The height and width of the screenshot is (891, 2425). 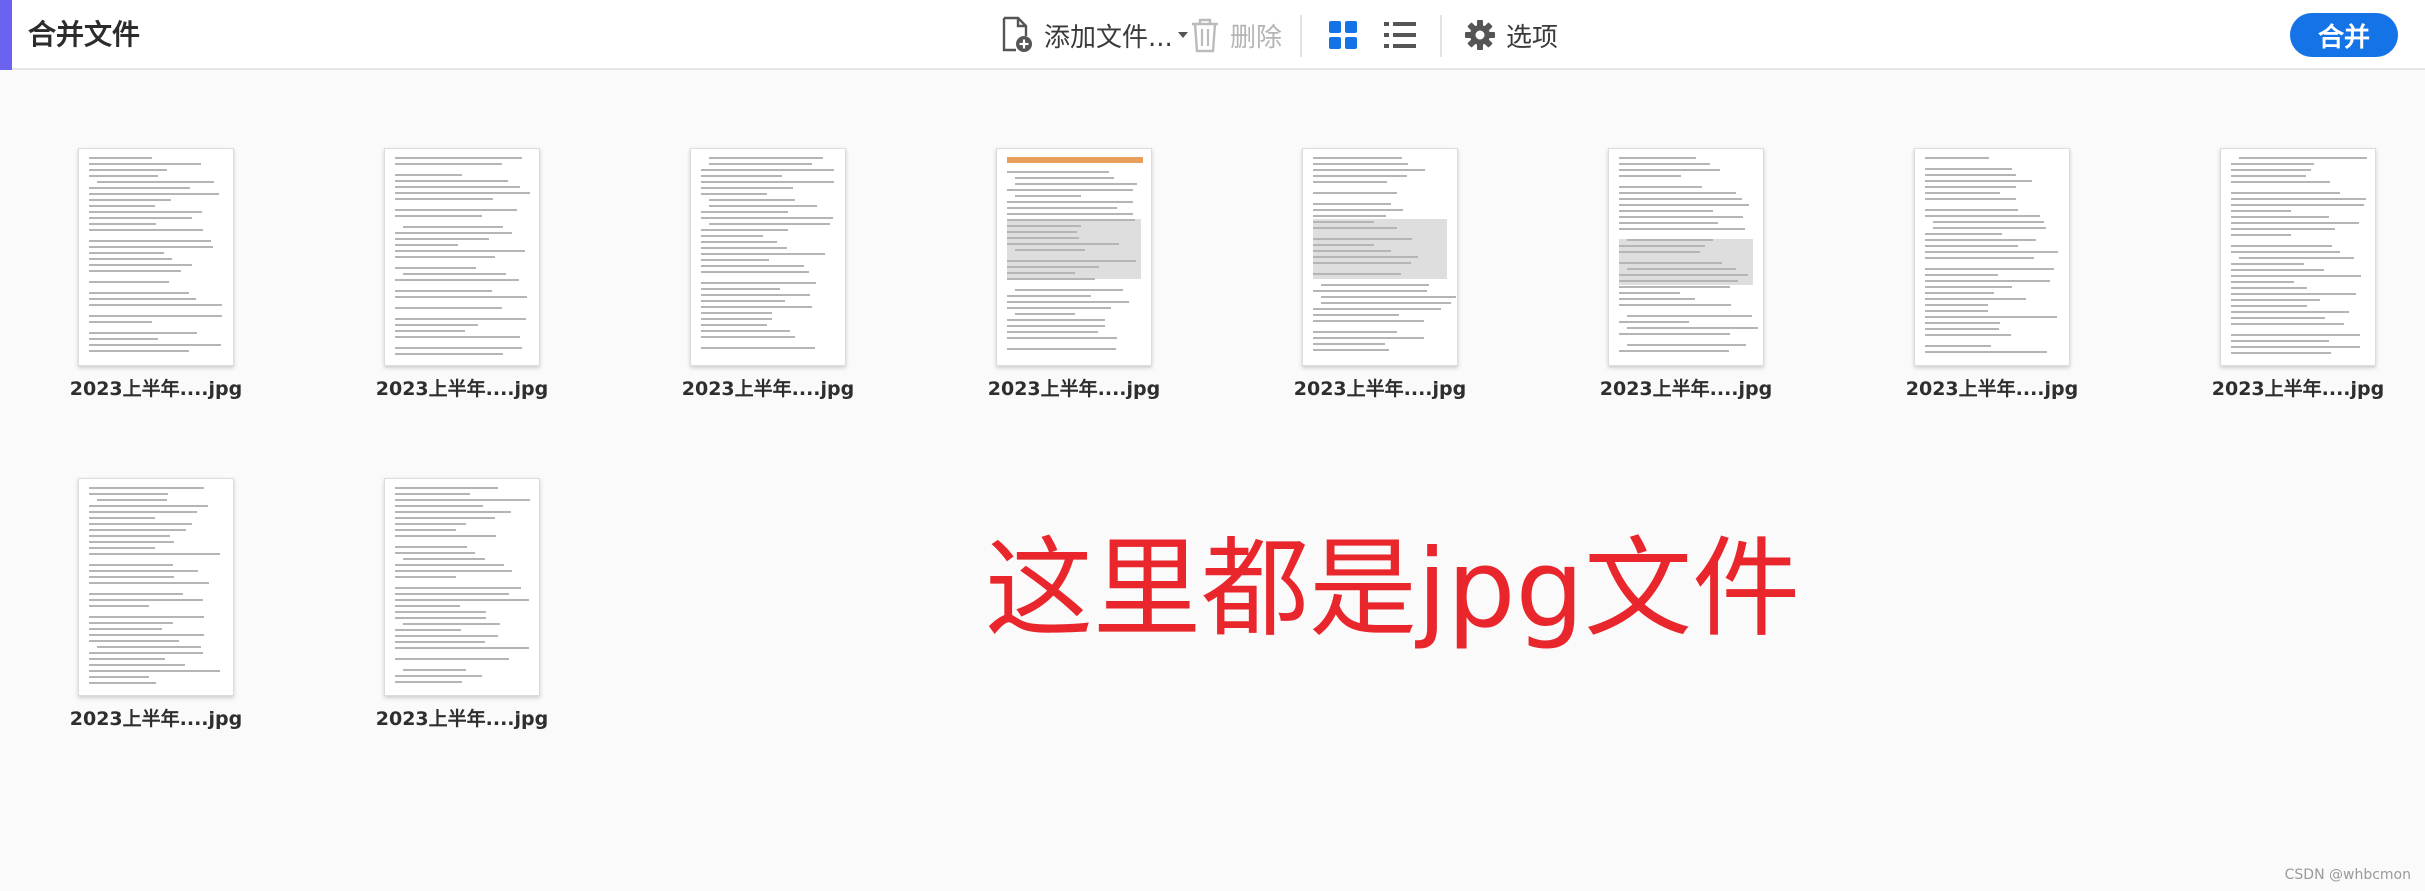 What do you see at coordinates (1205, 35) in the screenshot?
I see `trash-icon` at bounding box center [1205, 35].